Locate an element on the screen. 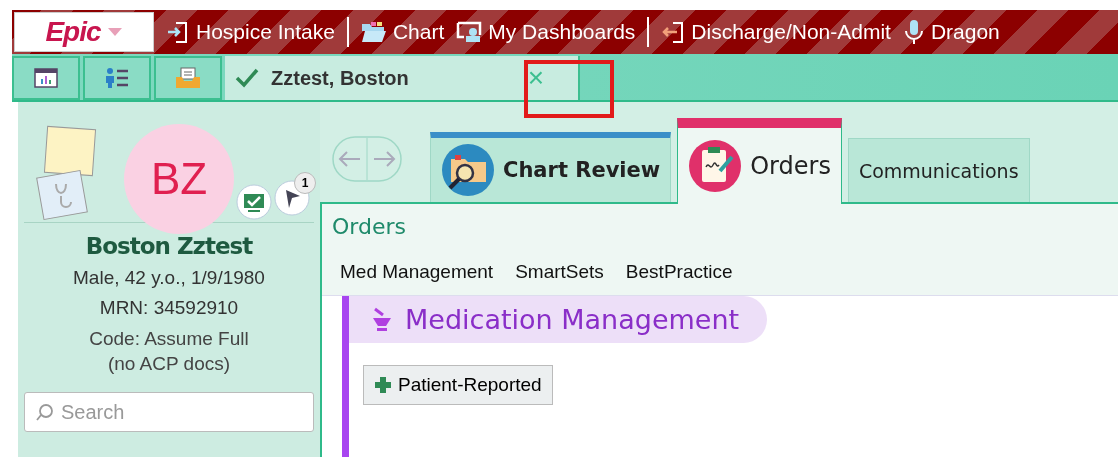 The height and width of the screenshot is (469, 1118). toolbar-button: Dragon is located at coordinates (951, 32).